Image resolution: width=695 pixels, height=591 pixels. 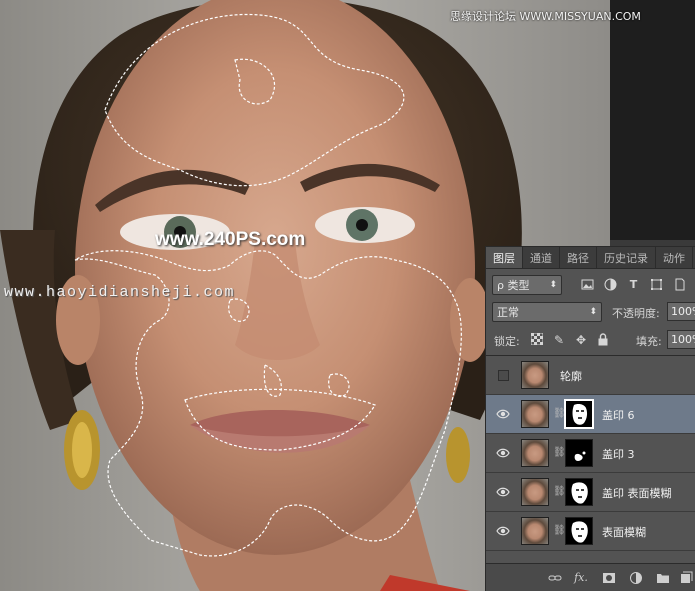 I want to click on tab-paths: 路径, so click(x=578, y=257).